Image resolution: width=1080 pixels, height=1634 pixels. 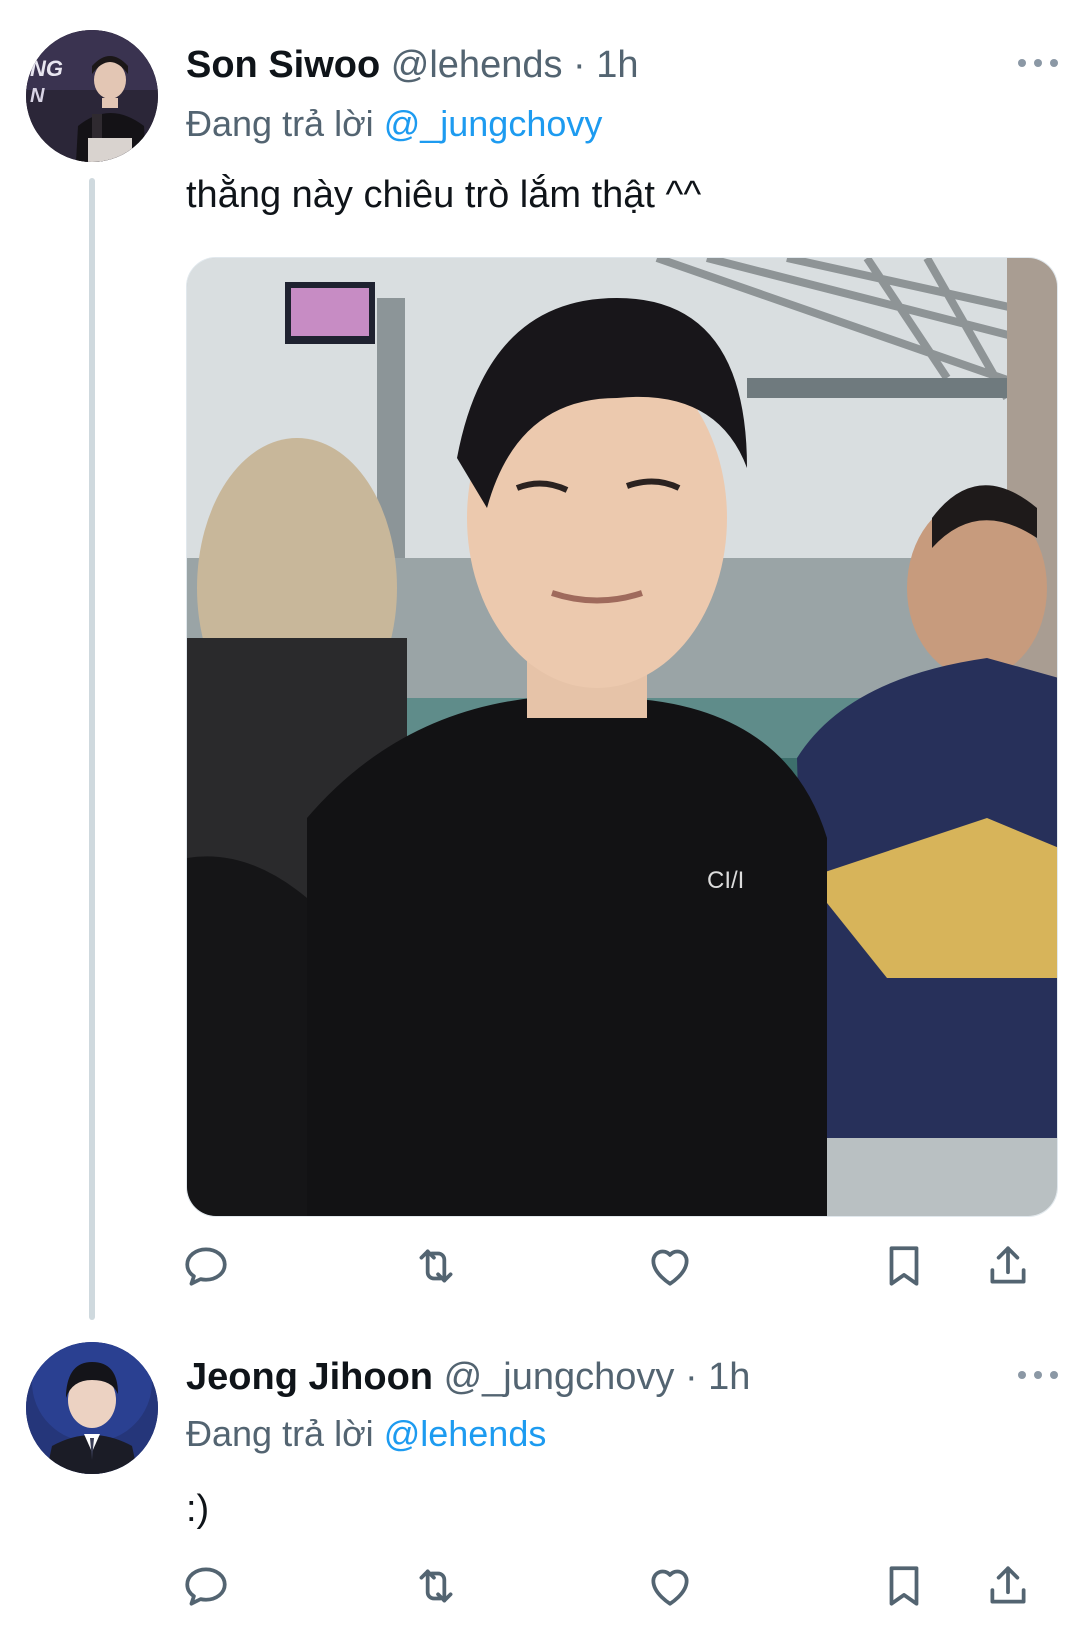 I want to click on tweet-text: :), so click(x=198, y=1509).